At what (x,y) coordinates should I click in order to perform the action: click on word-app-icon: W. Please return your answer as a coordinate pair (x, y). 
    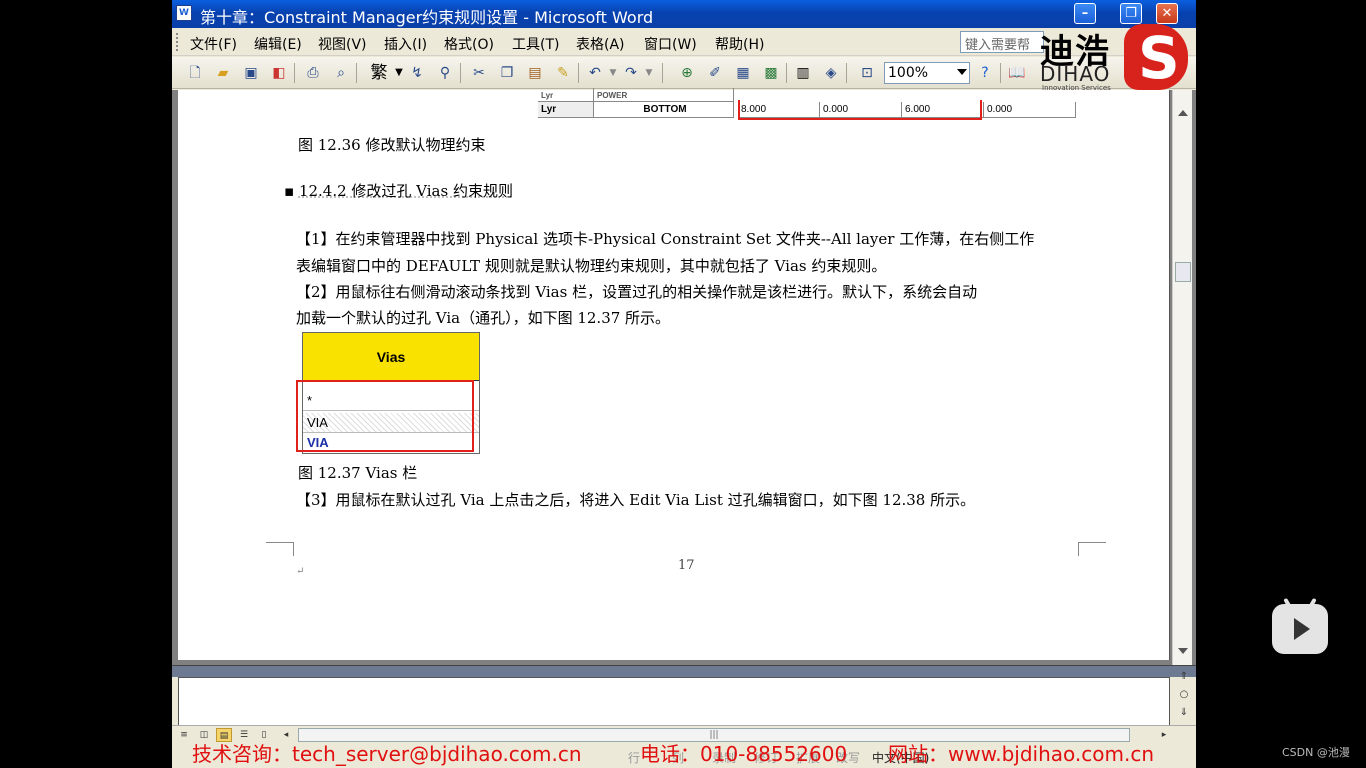
    Looking at the image, I should click on (184, 13).